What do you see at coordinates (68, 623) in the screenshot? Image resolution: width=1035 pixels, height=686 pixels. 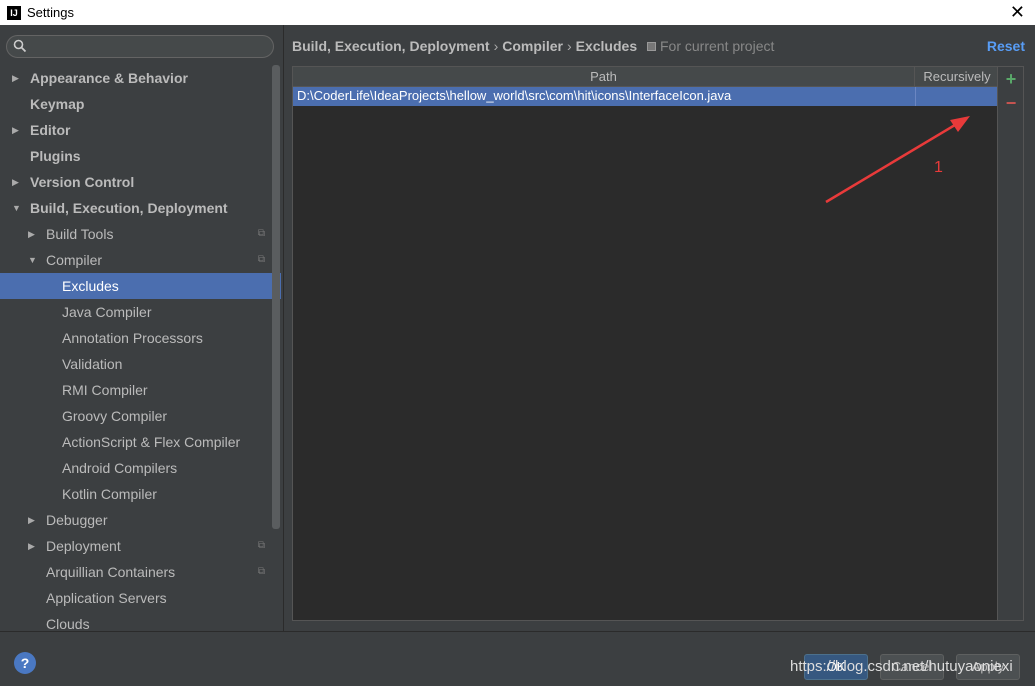 I see `sidebar-item-label: Clouds` at bounding box center [68, 623].